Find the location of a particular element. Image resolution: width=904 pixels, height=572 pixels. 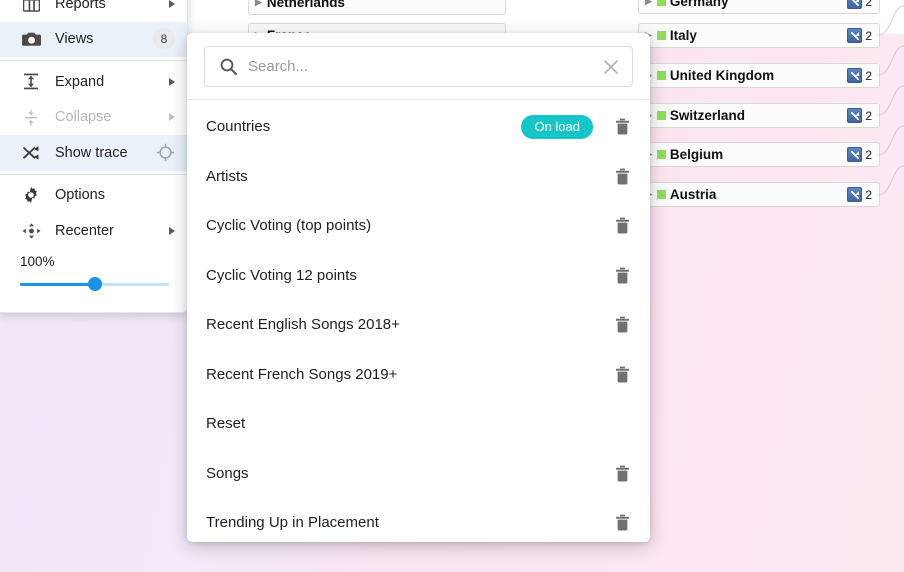

view-name: Recent English Songs 2018+ is located at coordinates (303, 325).